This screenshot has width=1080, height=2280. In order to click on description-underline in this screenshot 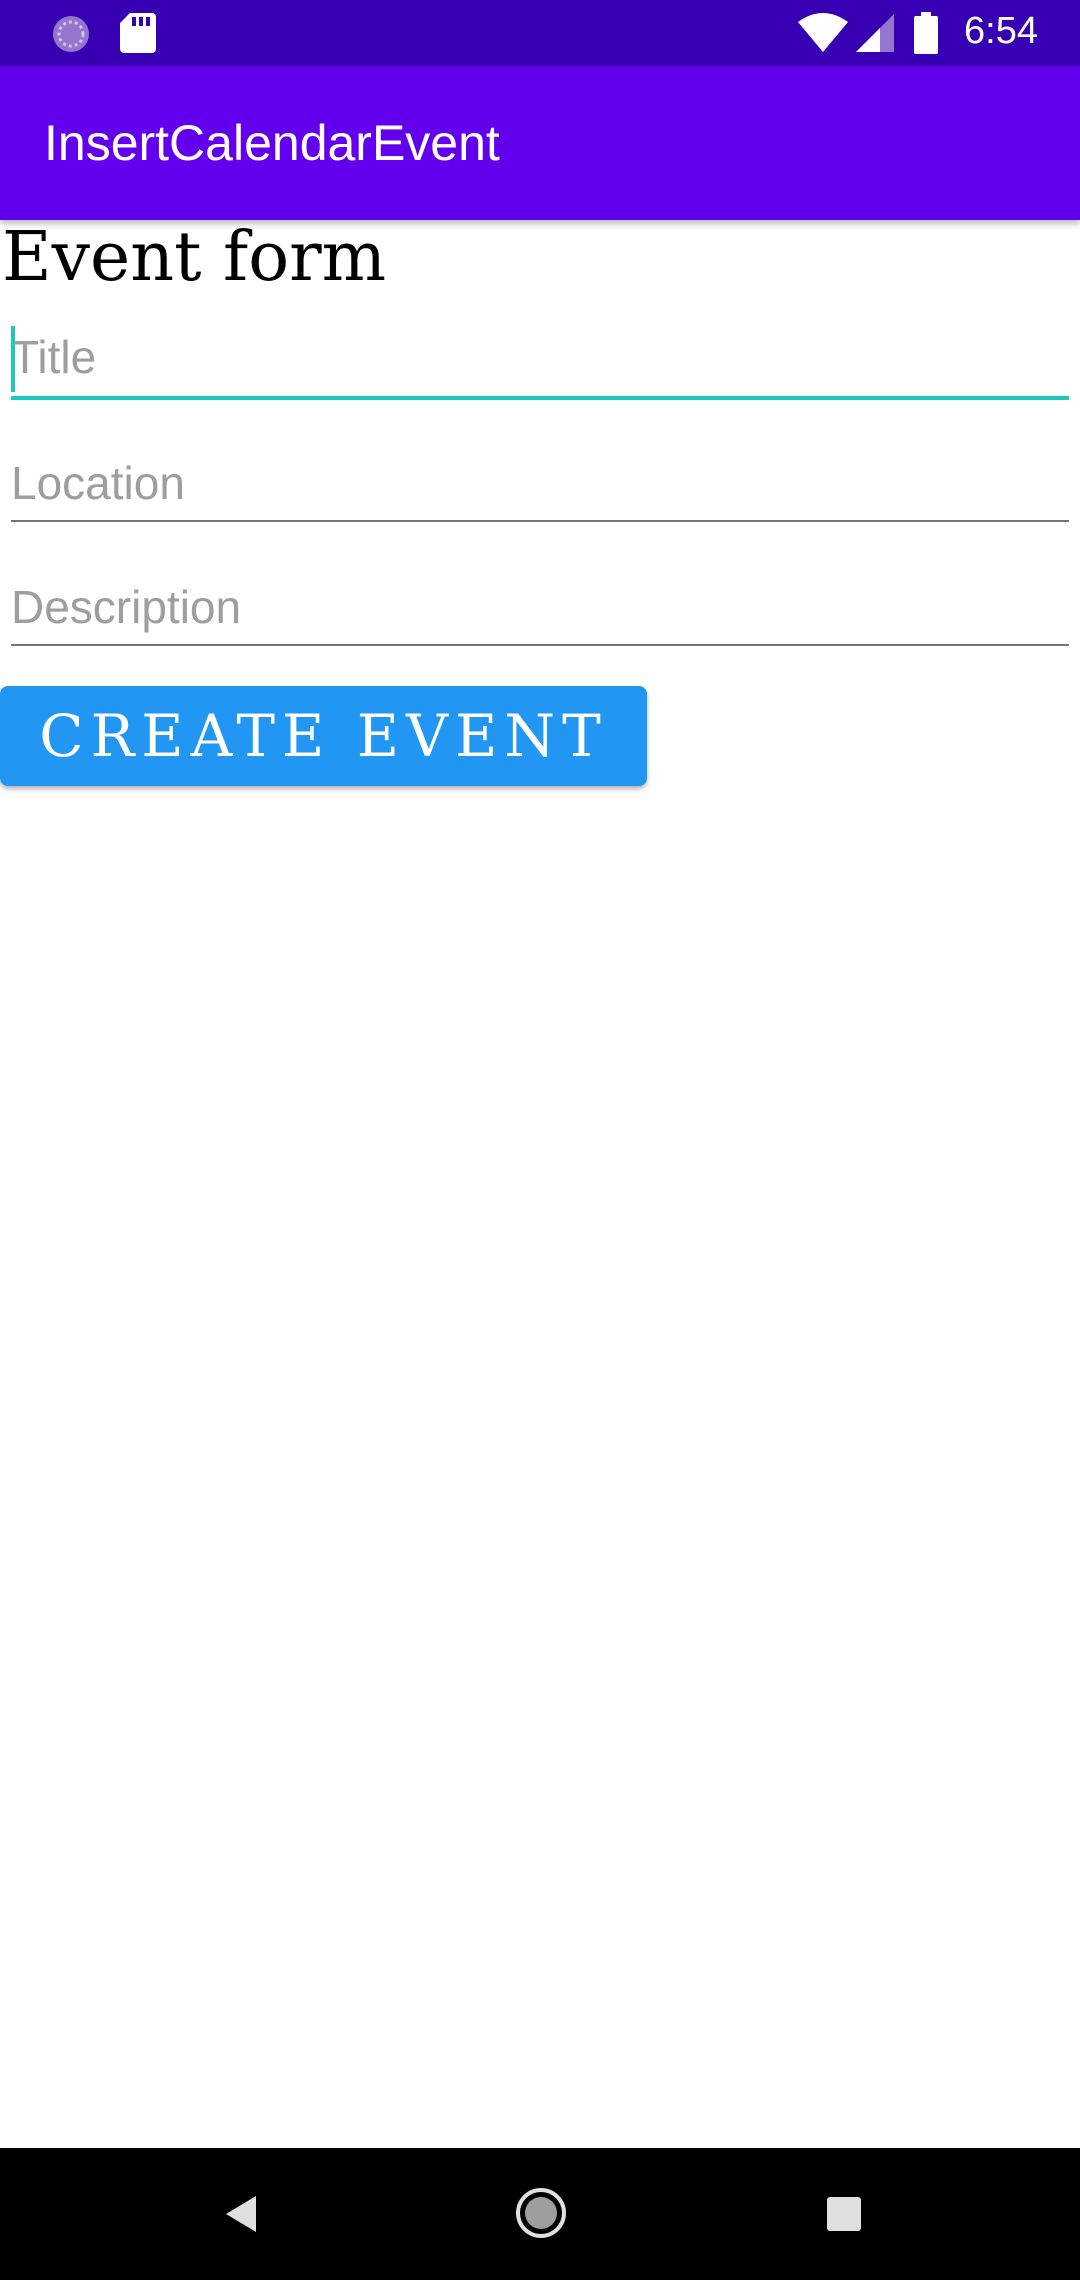, I will do `click(540, 645)`.